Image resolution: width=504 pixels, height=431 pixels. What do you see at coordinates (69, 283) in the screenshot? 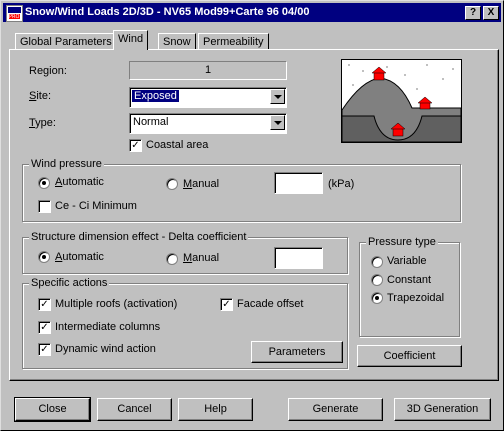
I see `specific-actions-legend: Specific actions` at bounding box center [69, 283].